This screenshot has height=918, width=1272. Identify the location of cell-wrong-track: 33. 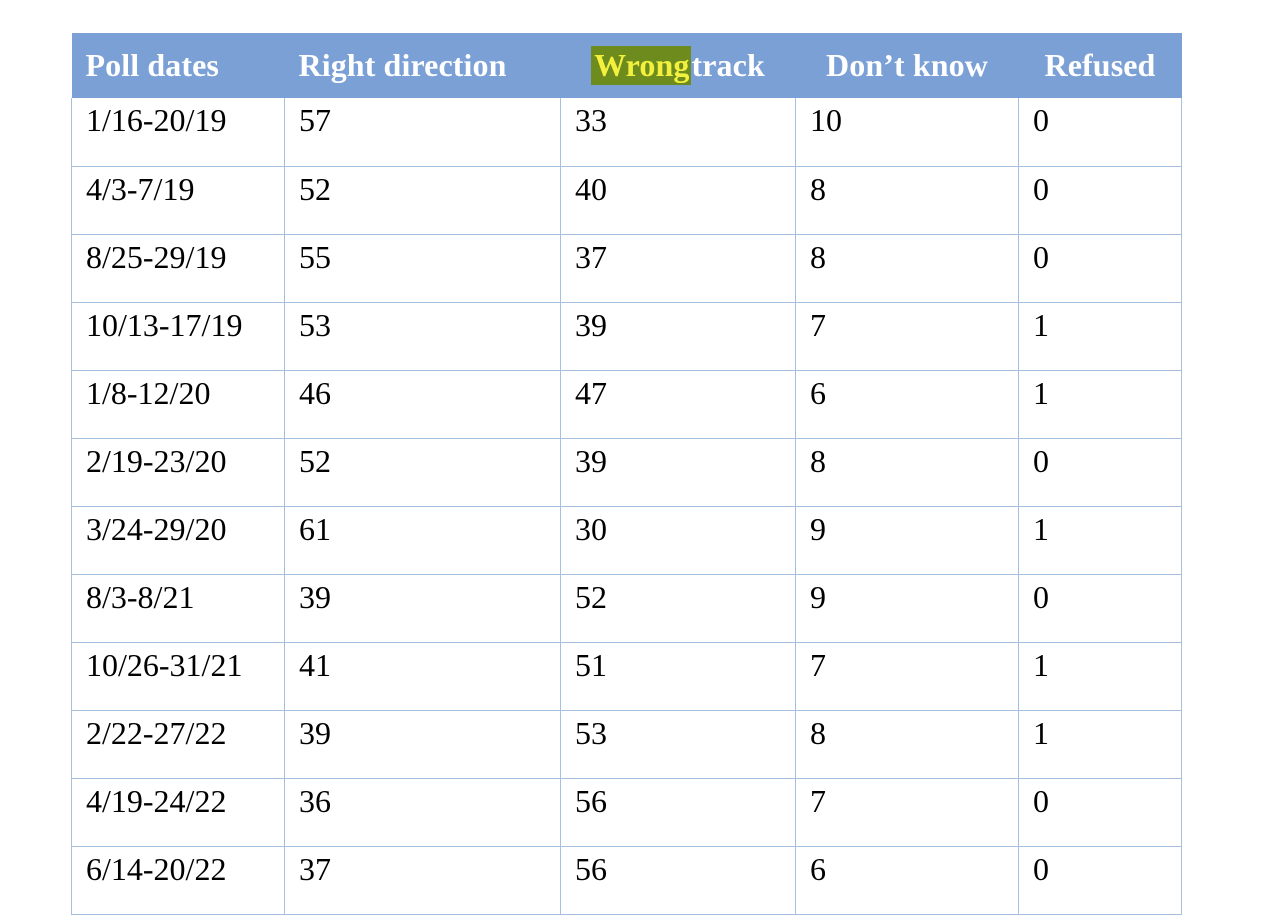
(678, 132).